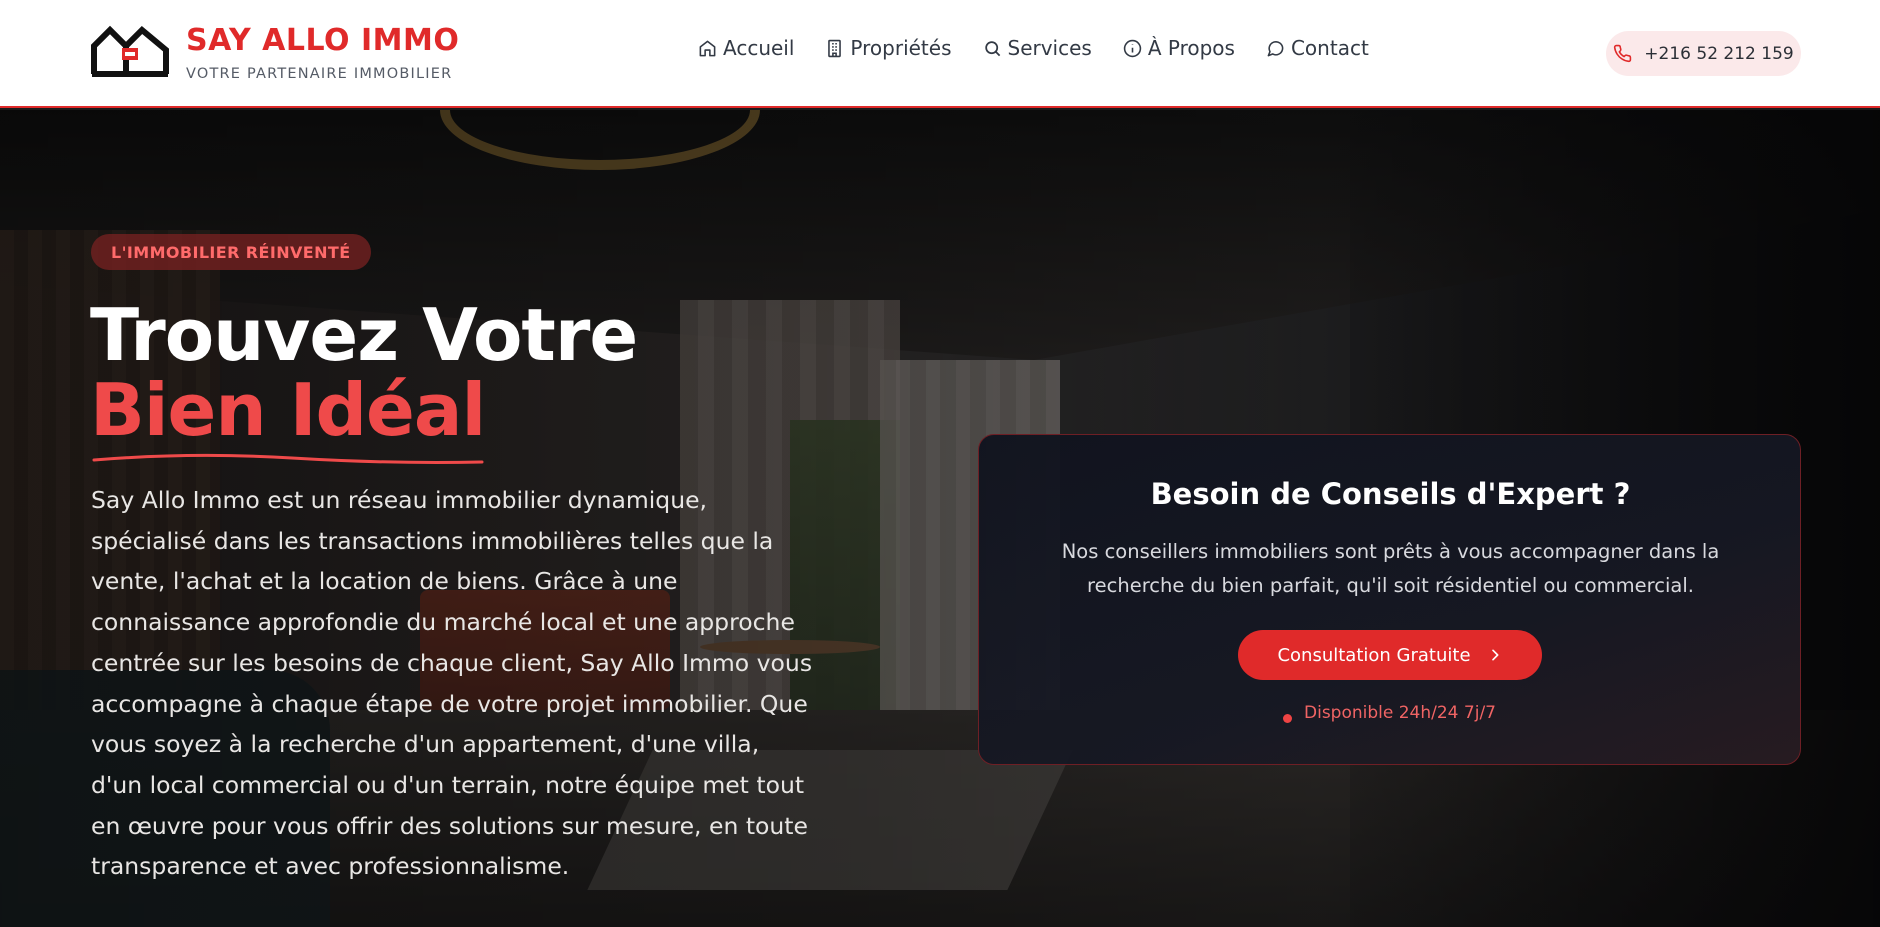  What do you see at coordinates (759, 48) in the screenshot?
I see `nav-label: Accueil` at bounding box center [759, 48].